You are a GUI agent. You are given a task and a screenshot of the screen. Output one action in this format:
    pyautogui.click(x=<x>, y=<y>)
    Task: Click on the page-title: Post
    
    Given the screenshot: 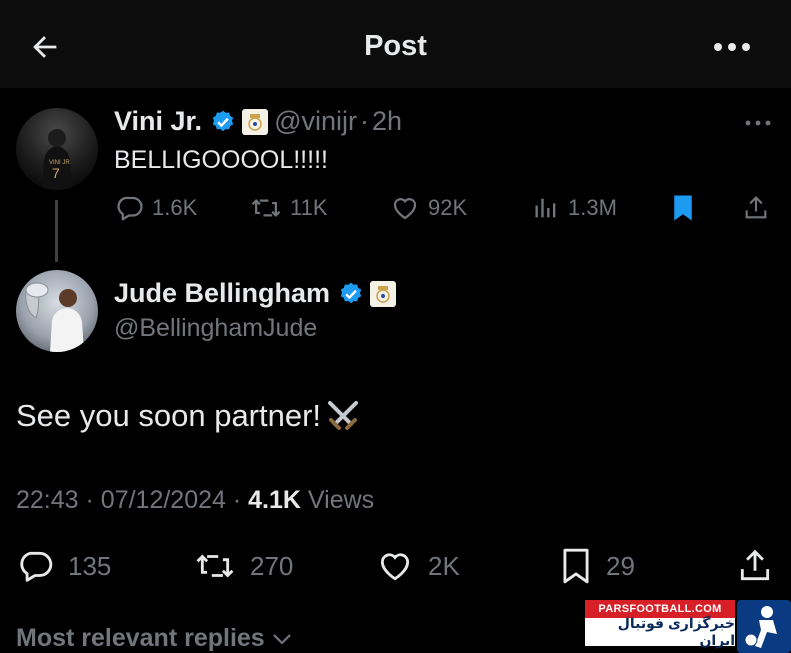 What is the action you would take?
    pyautogui.click(x=395, y=46)
    